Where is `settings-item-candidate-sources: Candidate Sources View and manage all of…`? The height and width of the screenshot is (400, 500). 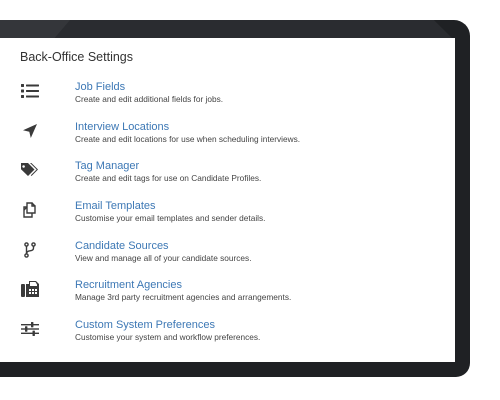 settings-item-candidate-sources: Candidate Sources View and manage all of… is located at coordinates (227, 260).